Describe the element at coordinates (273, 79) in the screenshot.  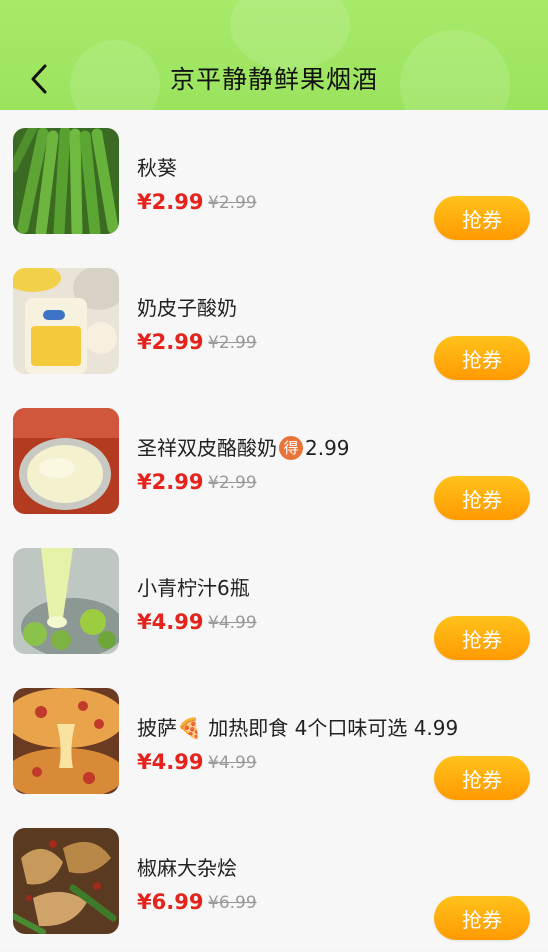
I see `page-title: 京平静静鲜果烟酒` at that location.